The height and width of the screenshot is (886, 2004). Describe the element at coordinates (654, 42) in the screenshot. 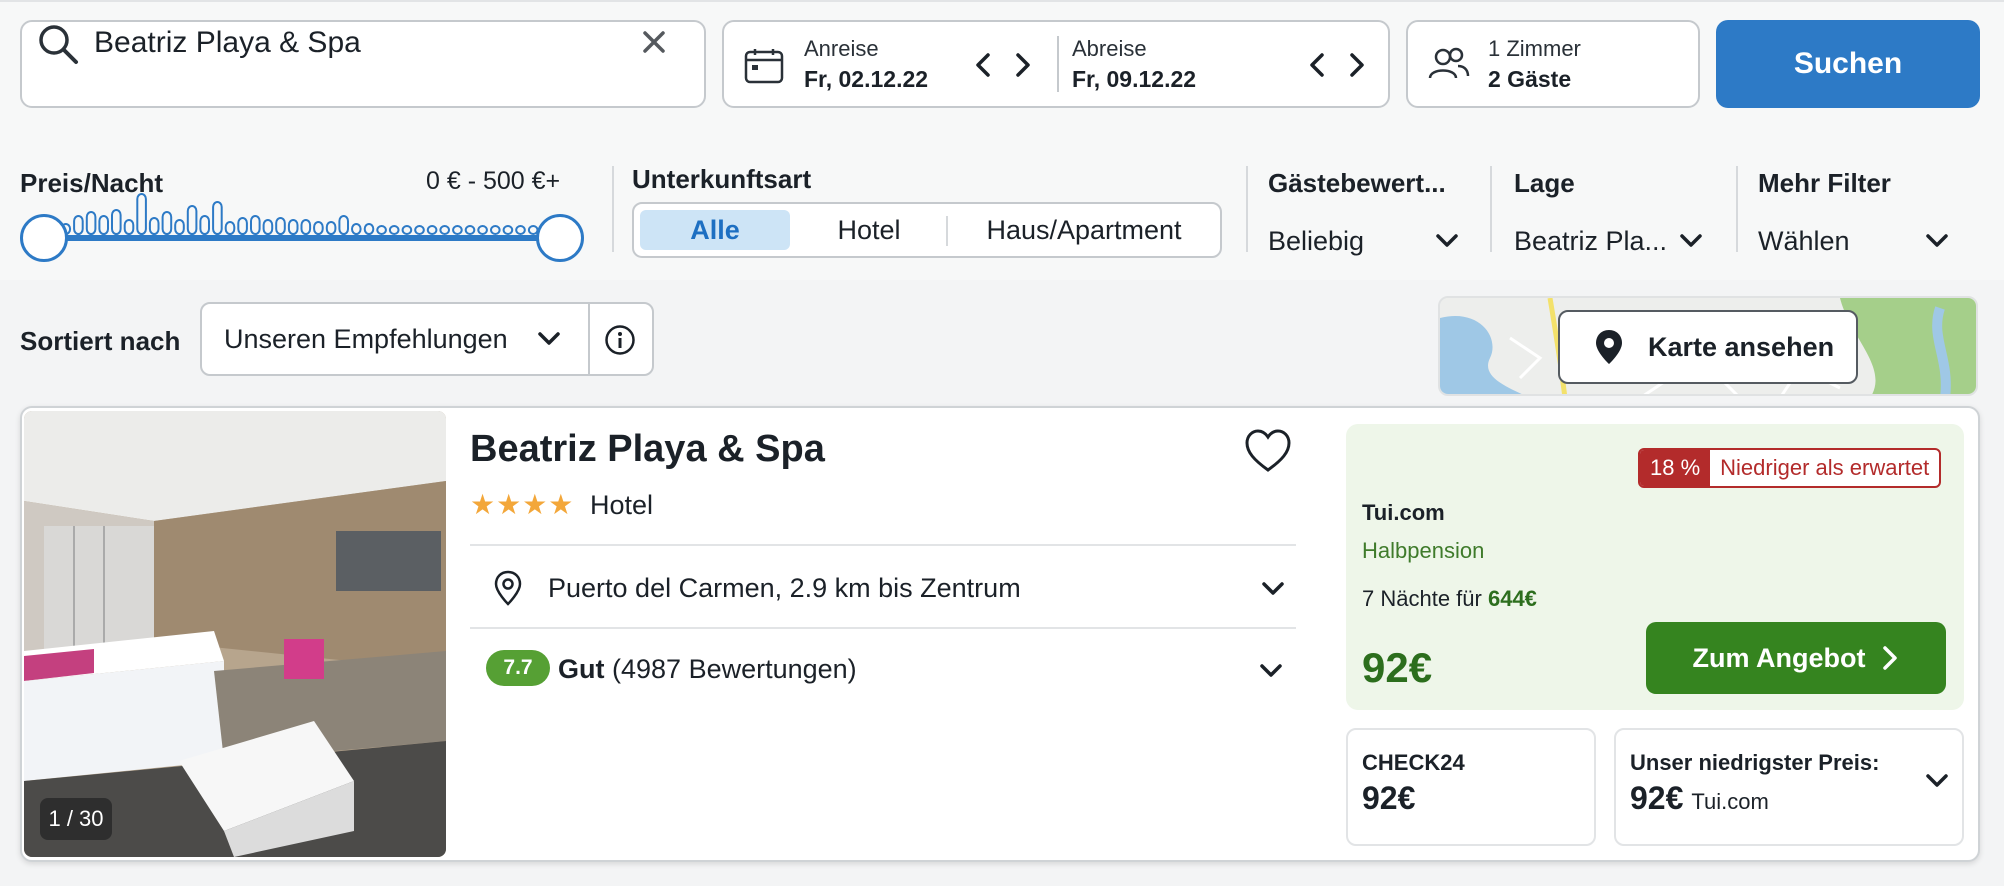

I see `clear-icon` at that location.